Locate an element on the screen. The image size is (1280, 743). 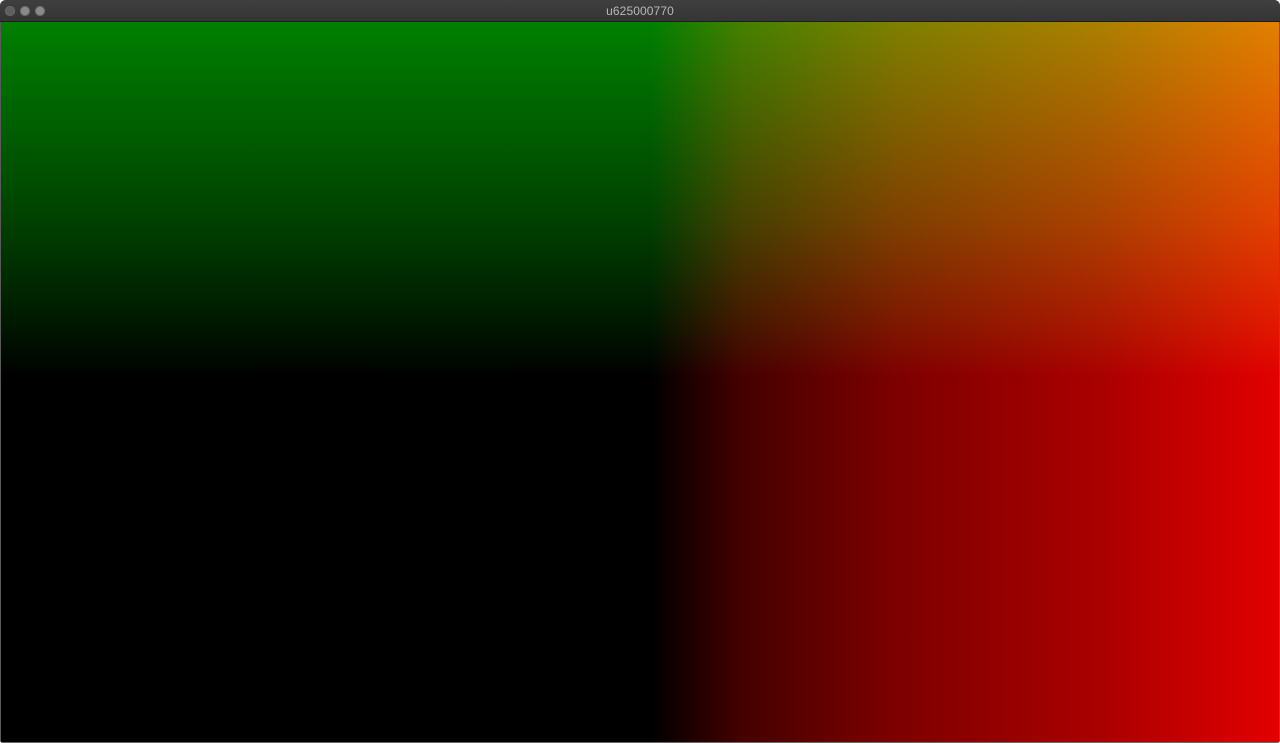
window-title: u625000770 is located at coordinates (640, 11).